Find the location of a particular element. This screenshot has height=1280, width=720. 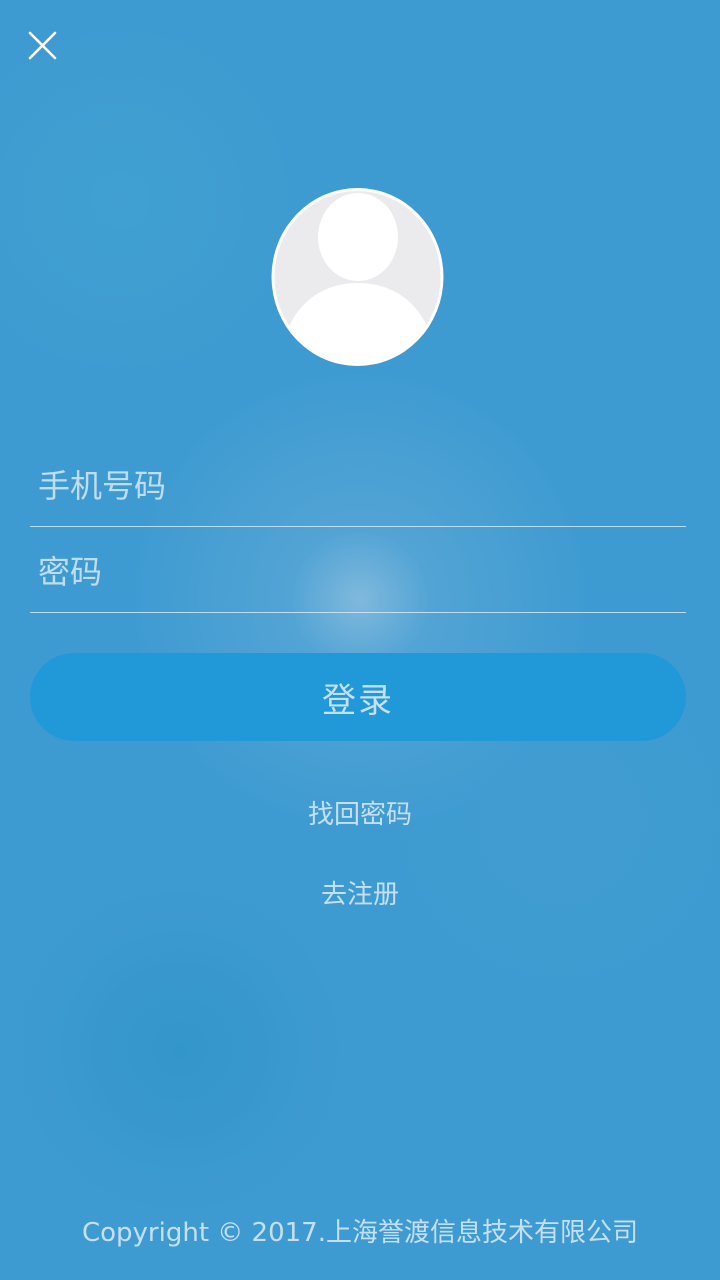

close-button is located at coordinates (43, 46).